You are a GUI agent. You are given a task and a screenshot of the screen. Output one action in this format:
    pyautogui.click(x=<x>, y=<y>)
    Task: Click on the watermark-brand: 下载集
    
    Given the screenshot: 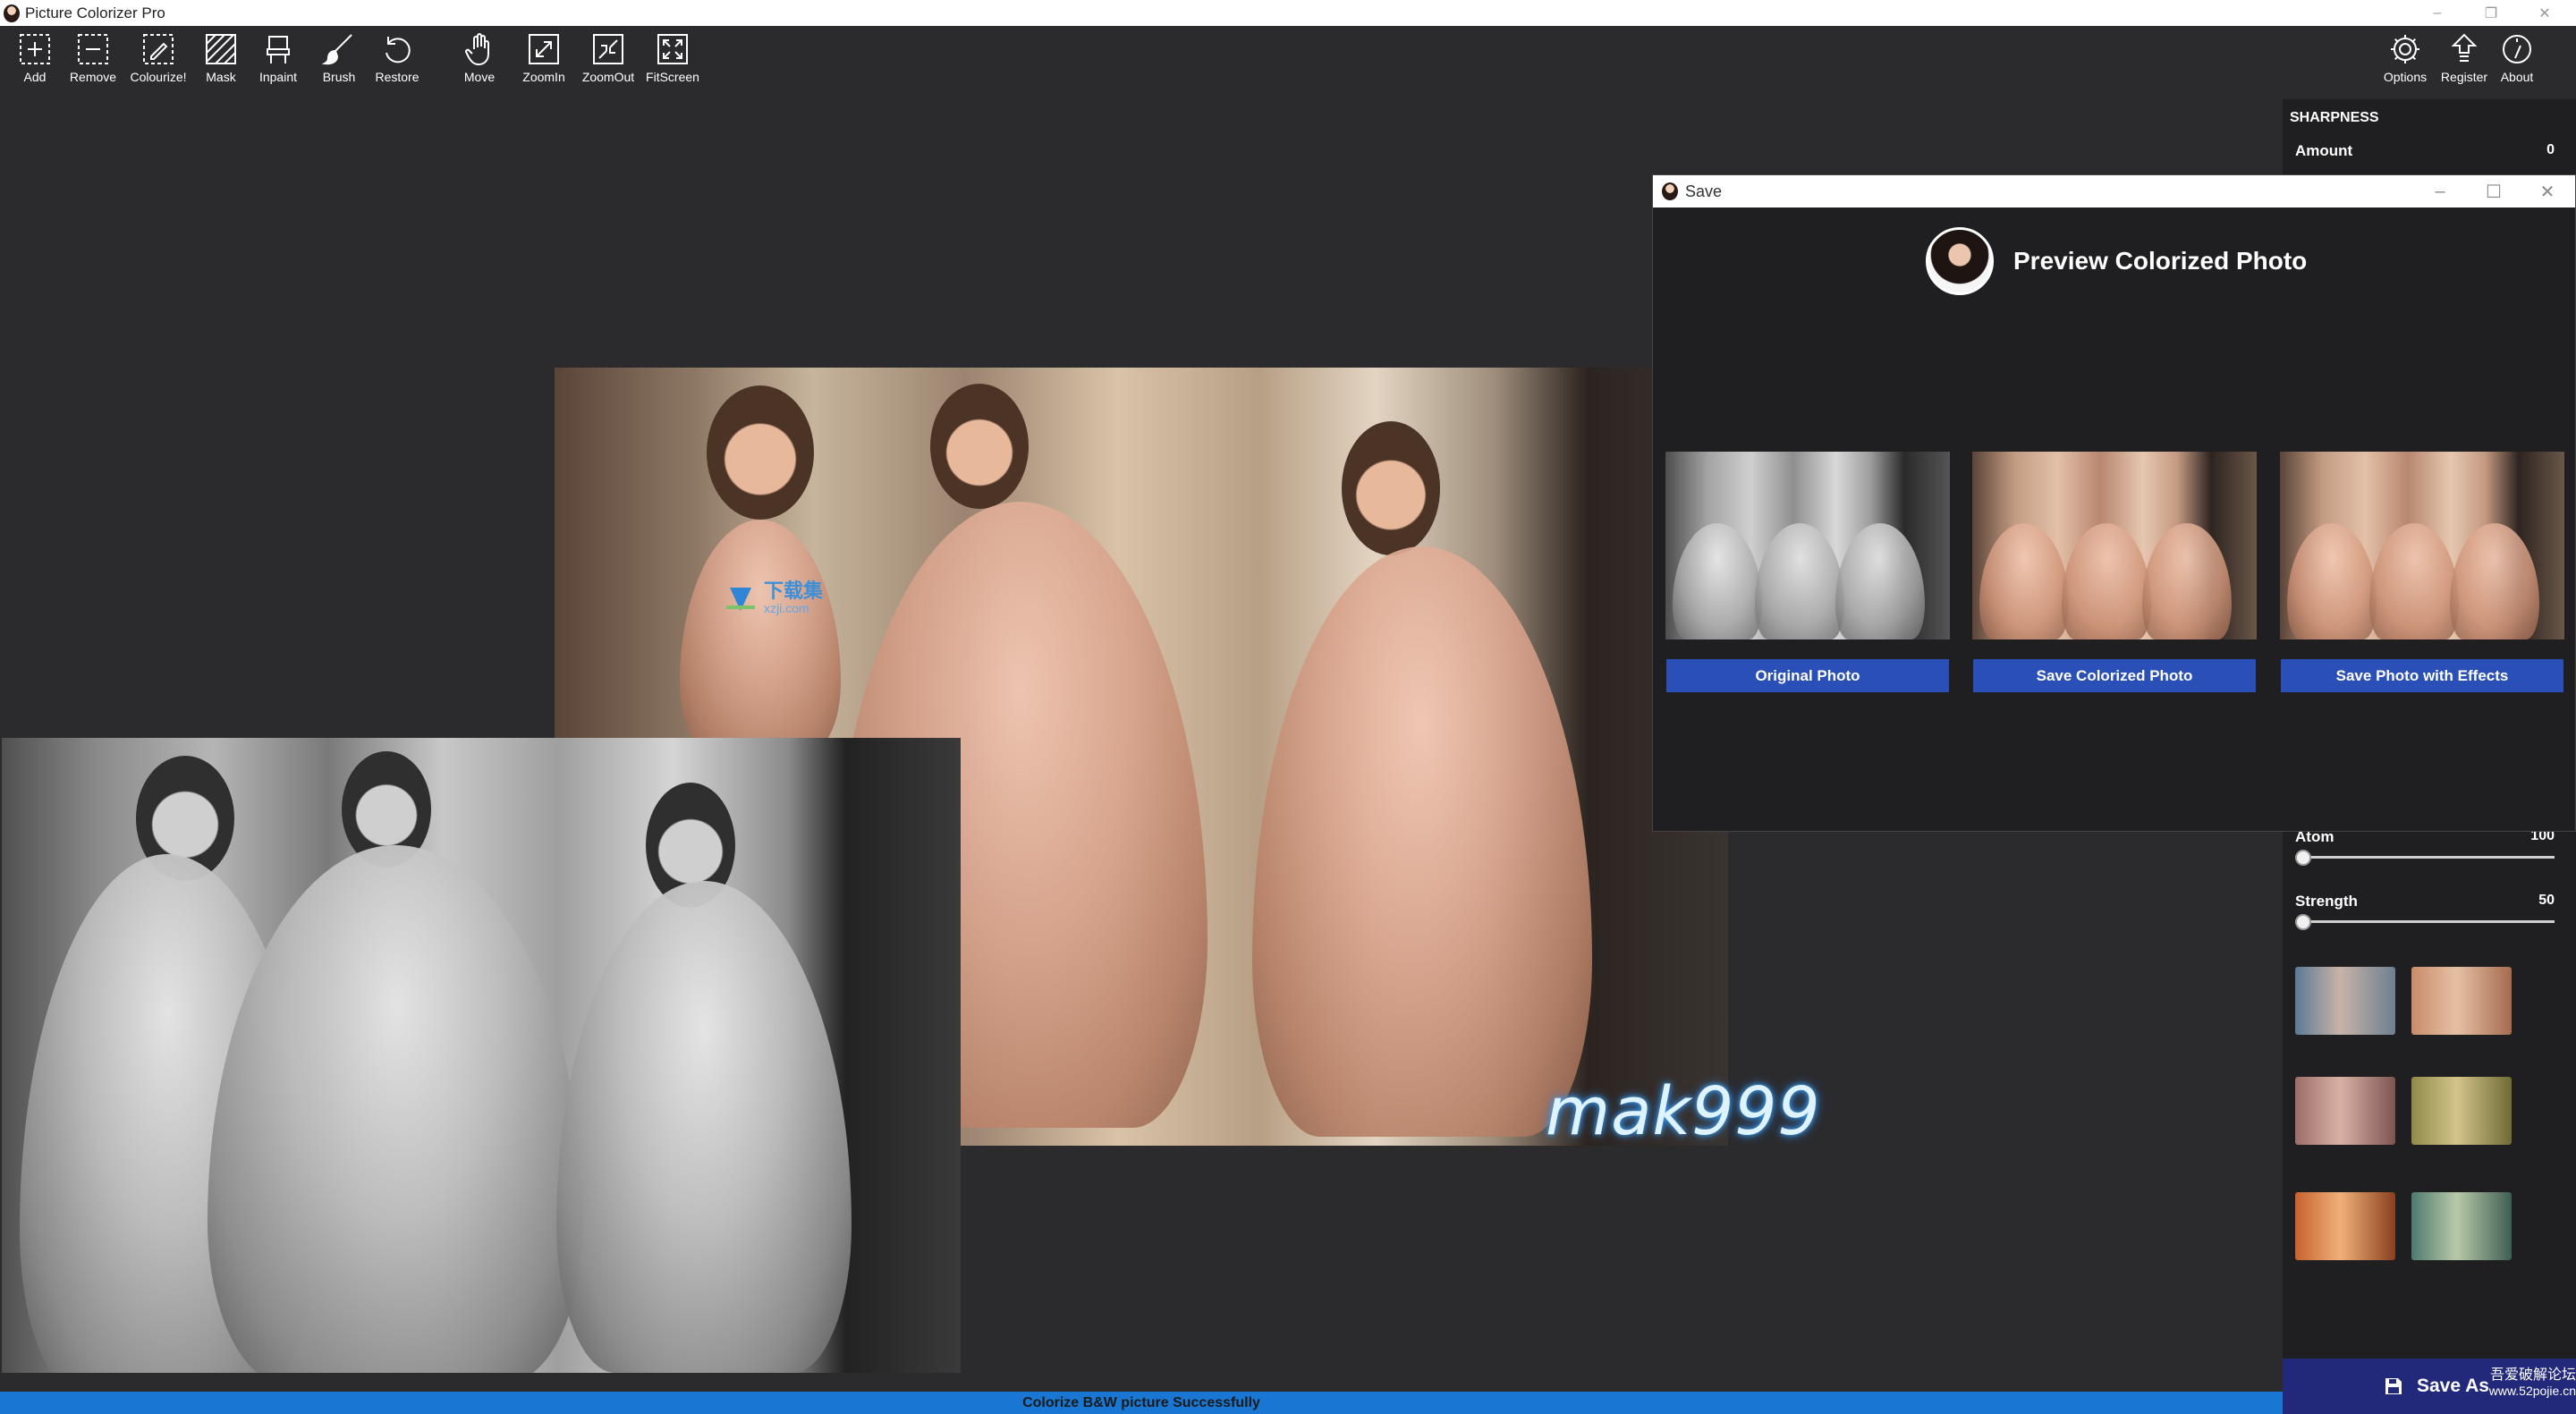 What is the action you would take?
    pyautogui.click(x=794, y=591)
    